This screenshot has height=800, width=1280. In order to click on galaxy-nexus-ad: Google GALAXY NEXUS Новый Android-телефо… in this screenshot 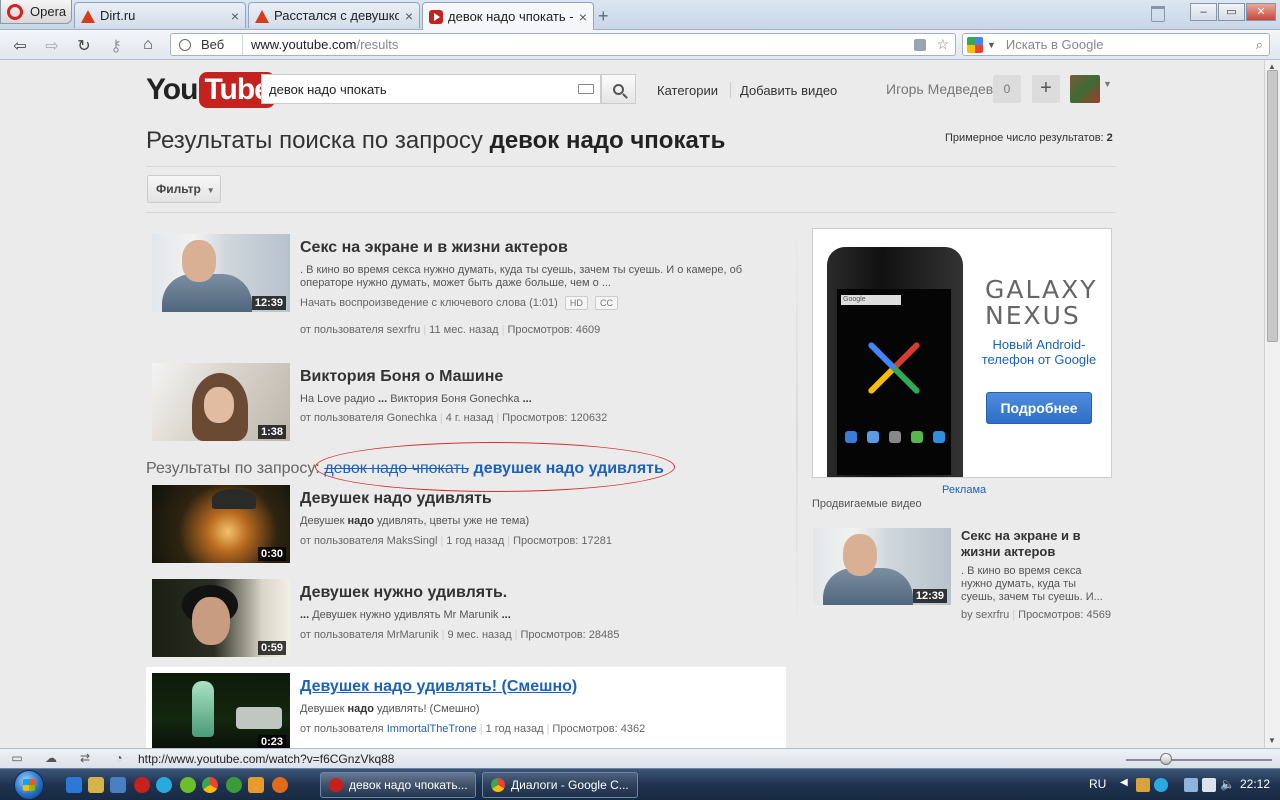, I will do `click(962, 353)`.